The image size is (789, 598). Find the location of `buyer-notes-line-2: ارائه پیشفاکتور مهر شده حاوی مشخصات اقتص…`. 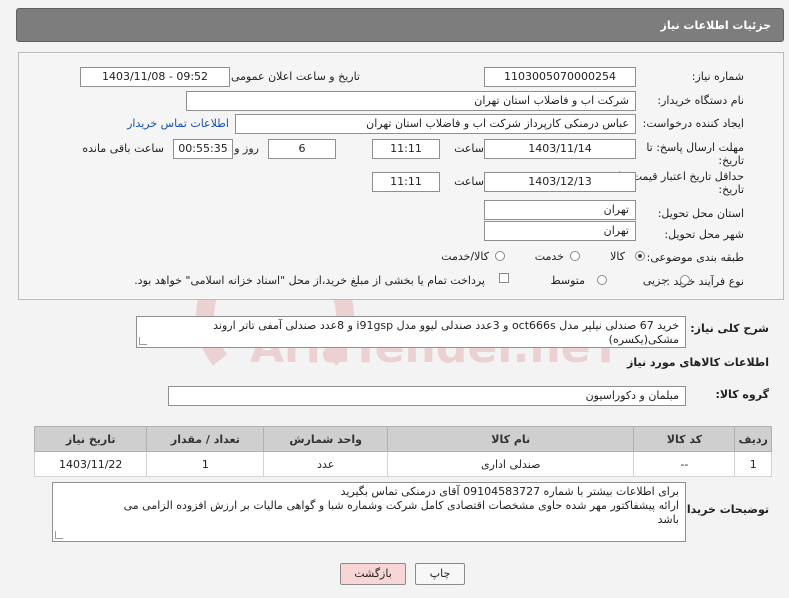

buyer-notes-line-2: ارائه پیشفاکتور مهر شده حاوی مشخصات اقتص… is located at coordinates (401, 505).